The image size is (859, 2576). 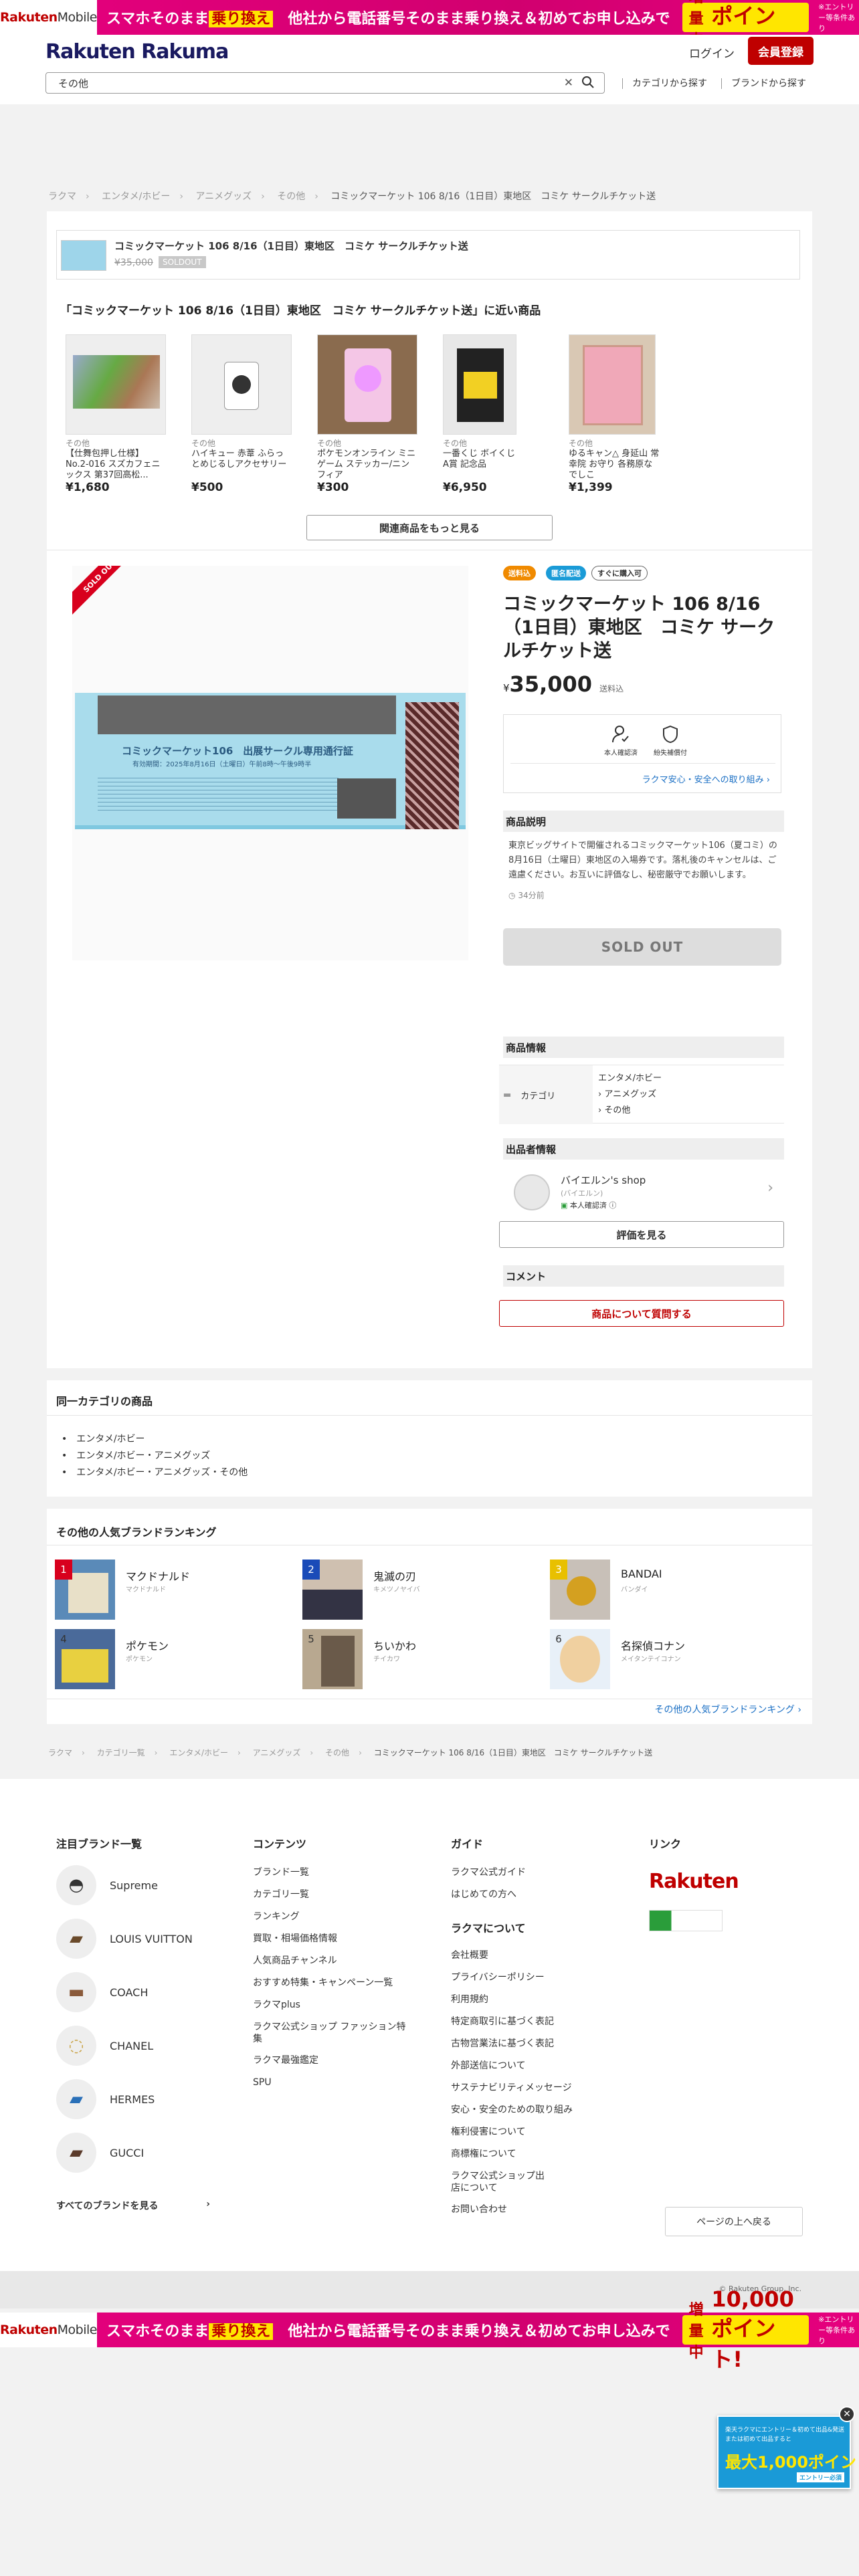 I want to click on avatar, so click(x=532, y=1192).